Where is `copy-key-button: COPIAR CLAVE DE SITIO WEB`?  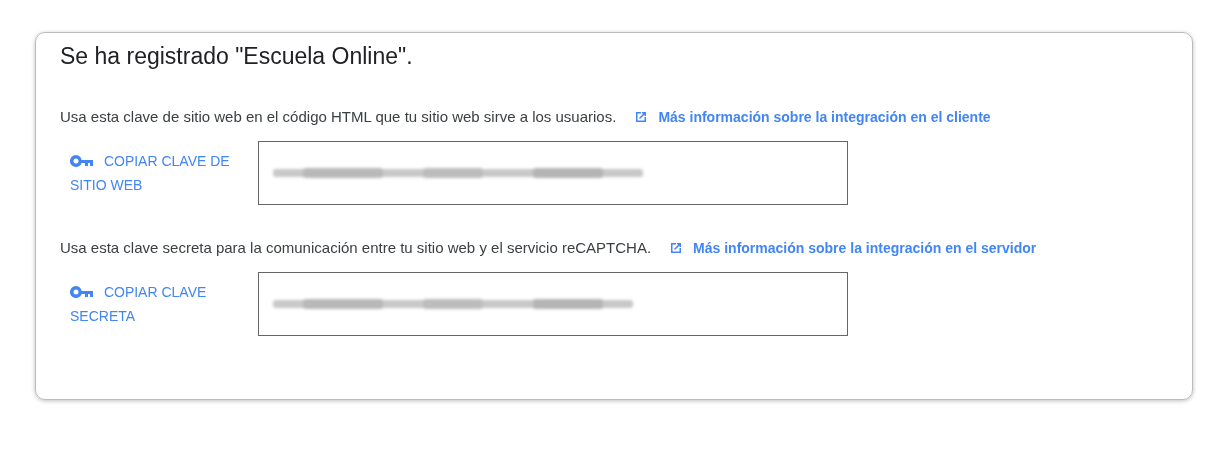
copy-key-button: COPIAR CLAVE DE SITIO WEB is located at coordinates (159, 169).